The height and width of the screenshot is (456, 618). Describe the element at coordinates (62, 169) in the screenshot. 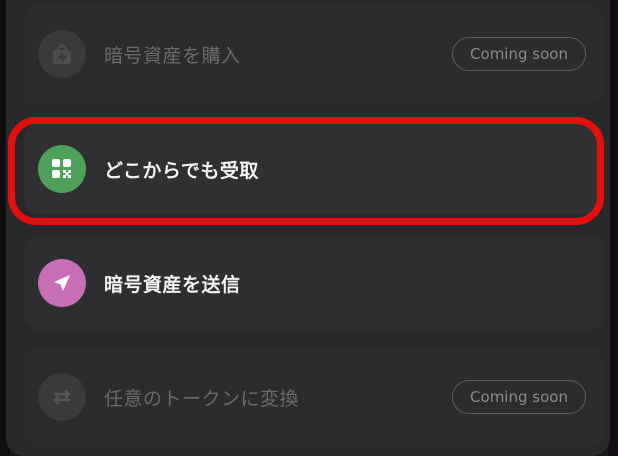

I see `qr-code-icon` at that location.